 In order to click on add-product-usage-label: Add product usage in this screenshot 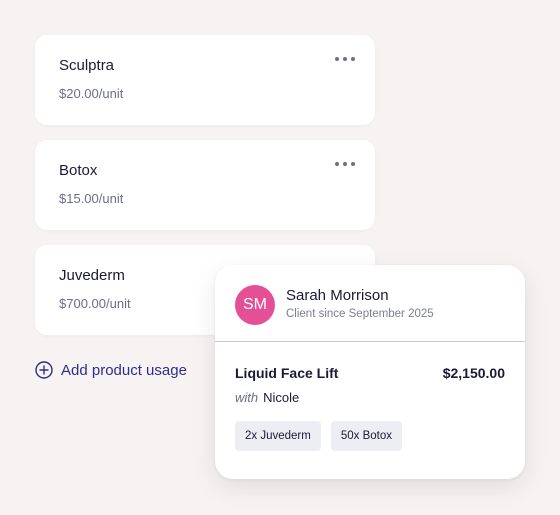, I will do `click(124, 370)`.